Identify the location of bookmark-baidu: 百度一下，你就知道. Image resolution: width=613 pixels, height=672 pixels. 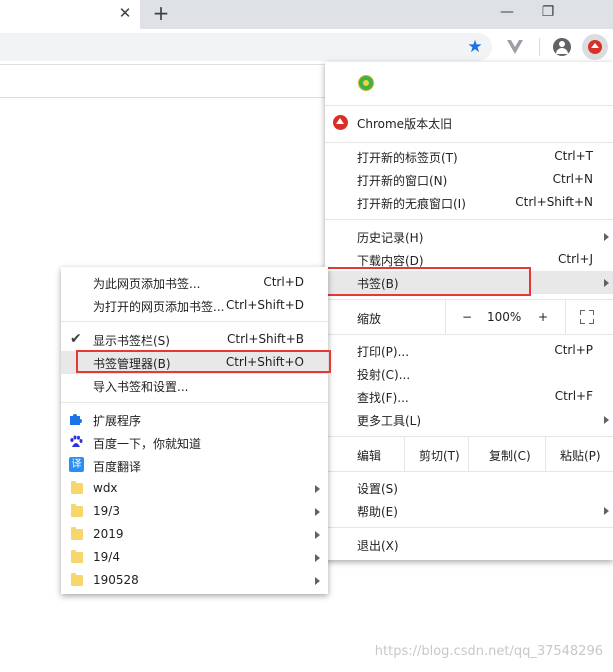
(194, 442).